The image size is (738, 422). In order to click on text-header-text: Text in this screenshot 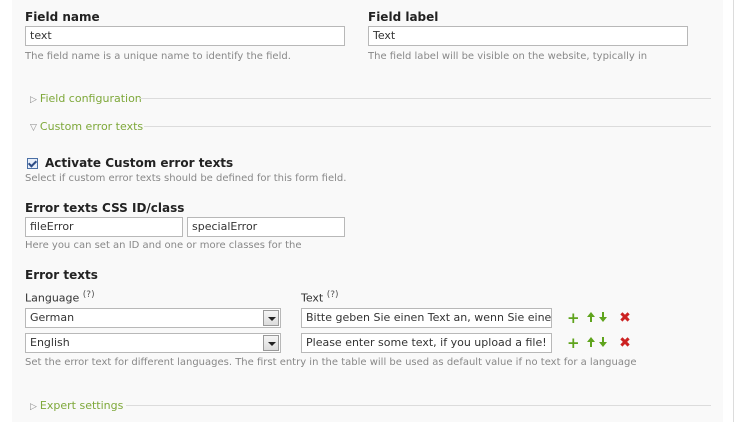, I will do `click(312, 298)`.